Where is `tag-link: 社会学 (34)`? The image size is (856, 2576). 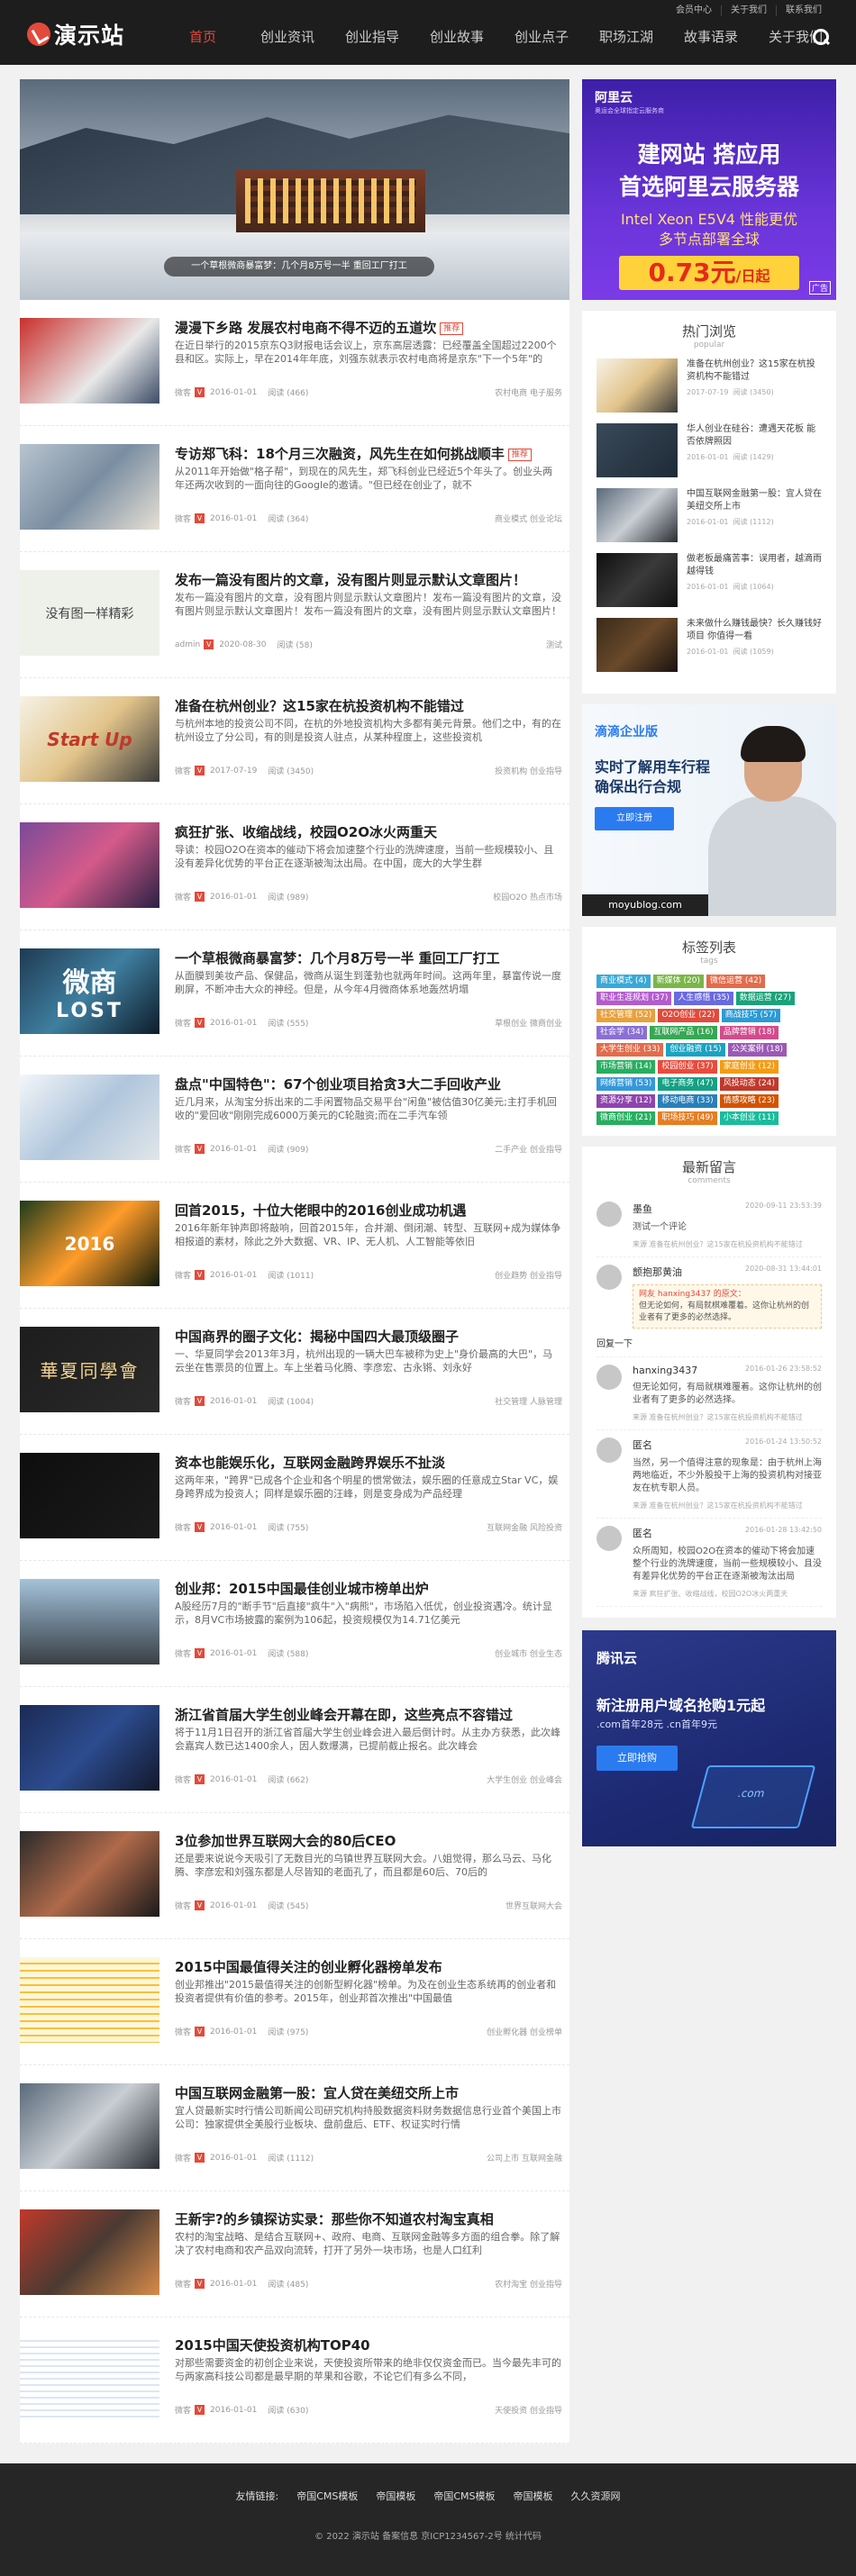
tag-link: 社会学 (34) is located at coordinates (622, 1032).